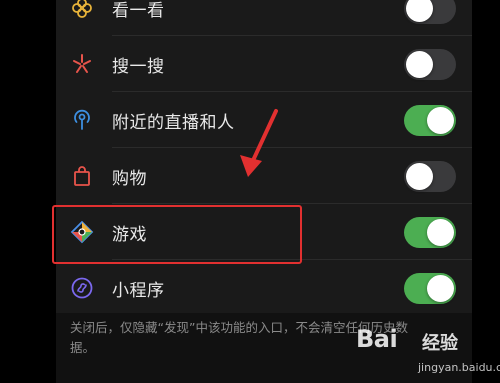 The image size is (500, 383). Describe the element at coordinates (138, 66) in the screenshot. I see `setting-label: 搜一搜` at that location.